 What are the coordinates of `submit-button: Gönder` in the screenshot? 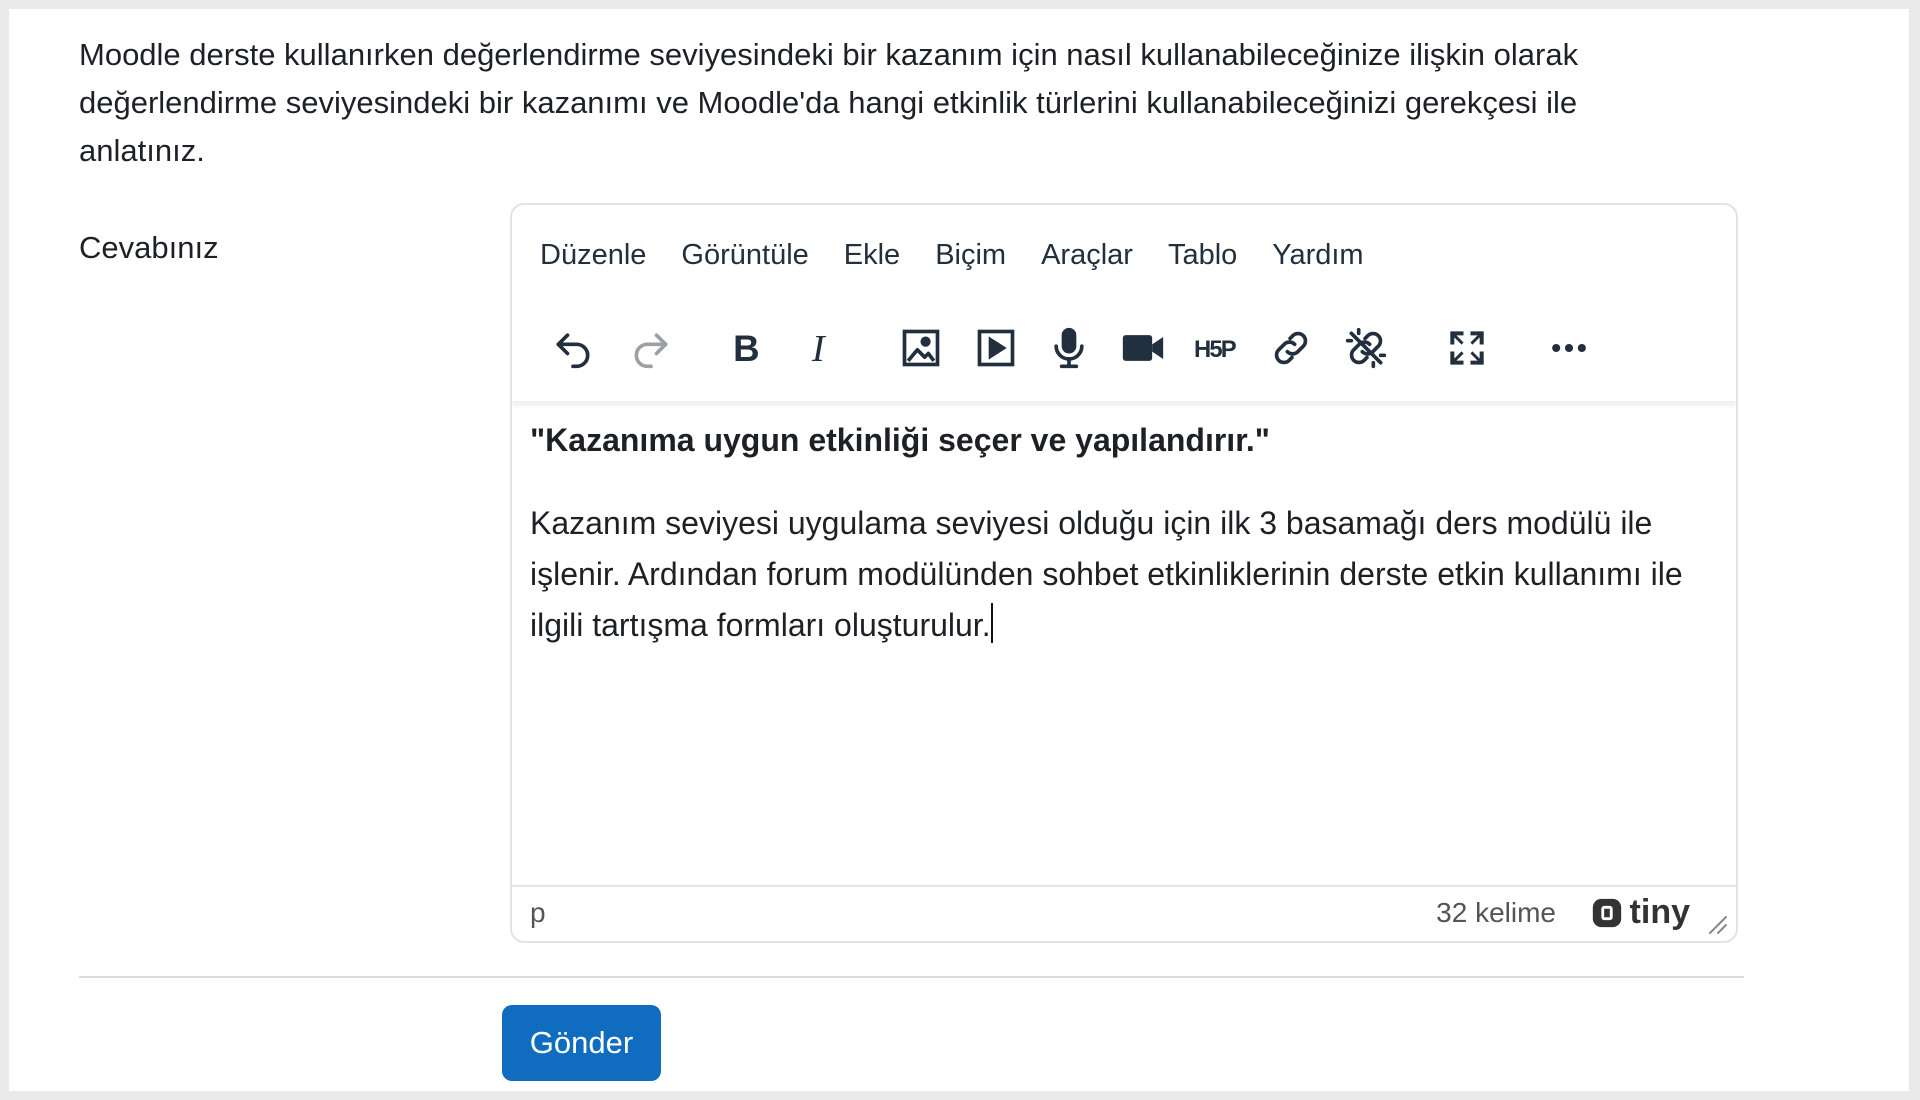 It's located at (581, 1043).